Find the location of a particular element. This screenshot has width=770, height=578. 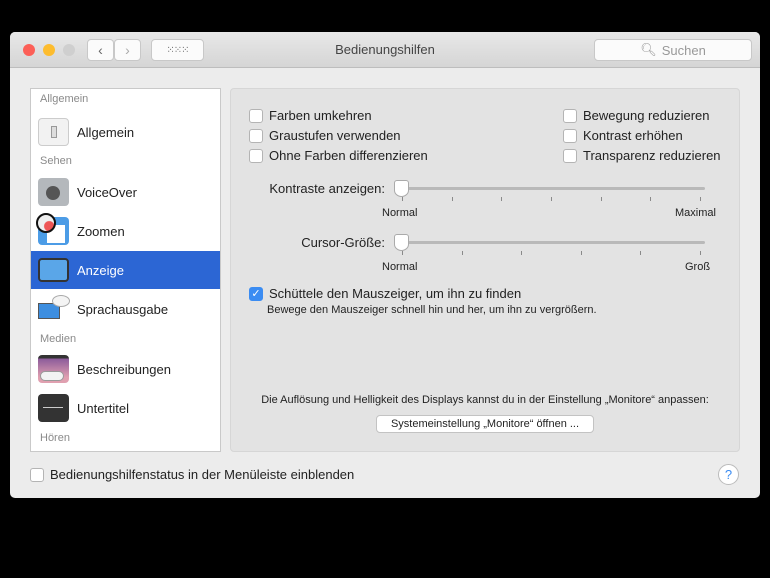

voiceover-icon is located at coordinates (53, 192).